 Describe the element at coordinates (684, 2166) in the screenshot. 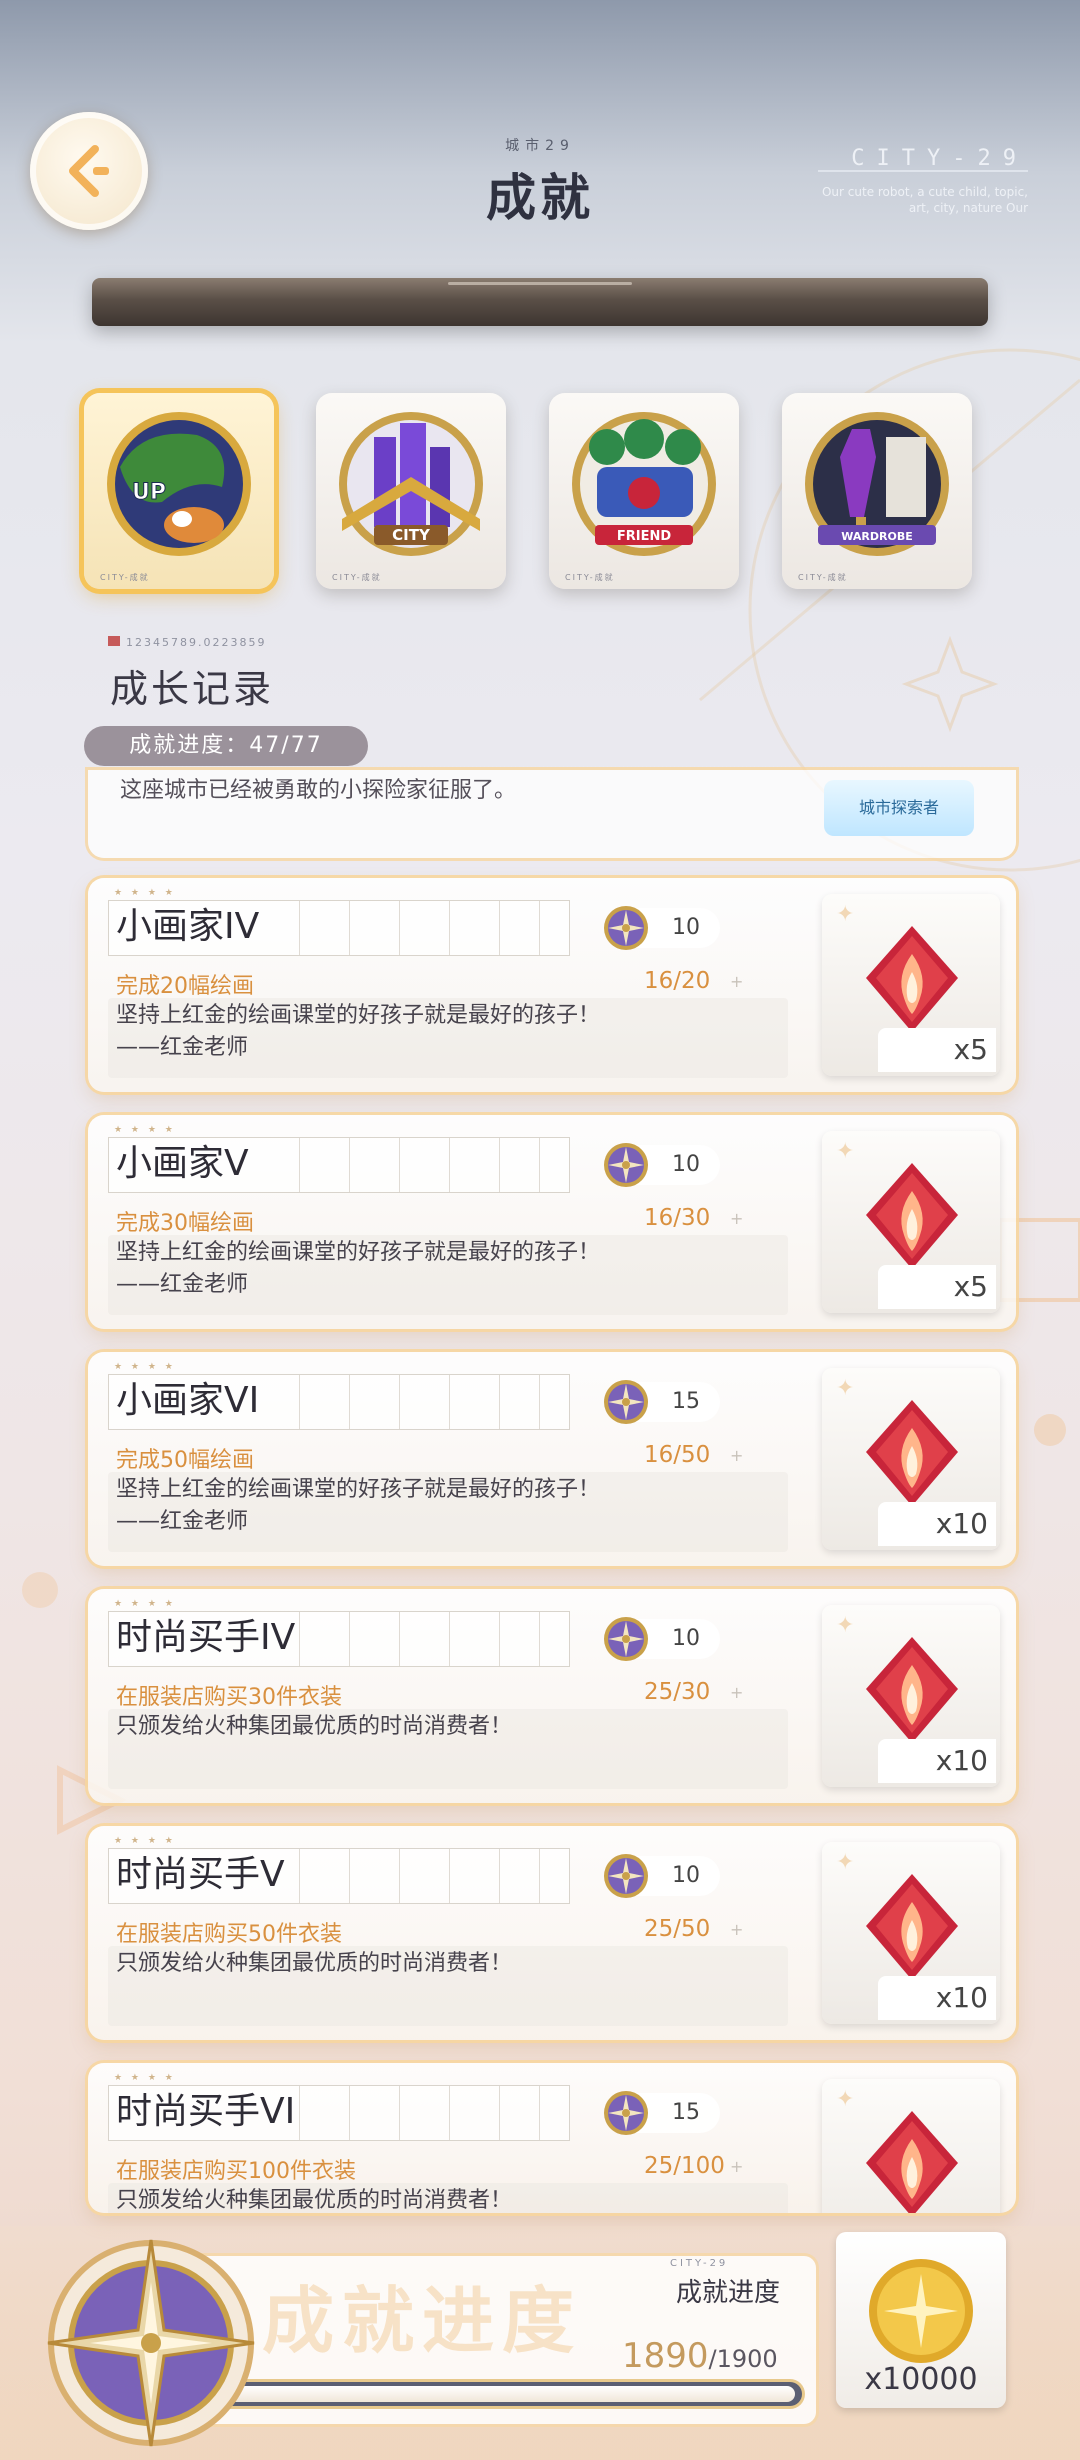

I see `card-progress: 25/100` at that location.